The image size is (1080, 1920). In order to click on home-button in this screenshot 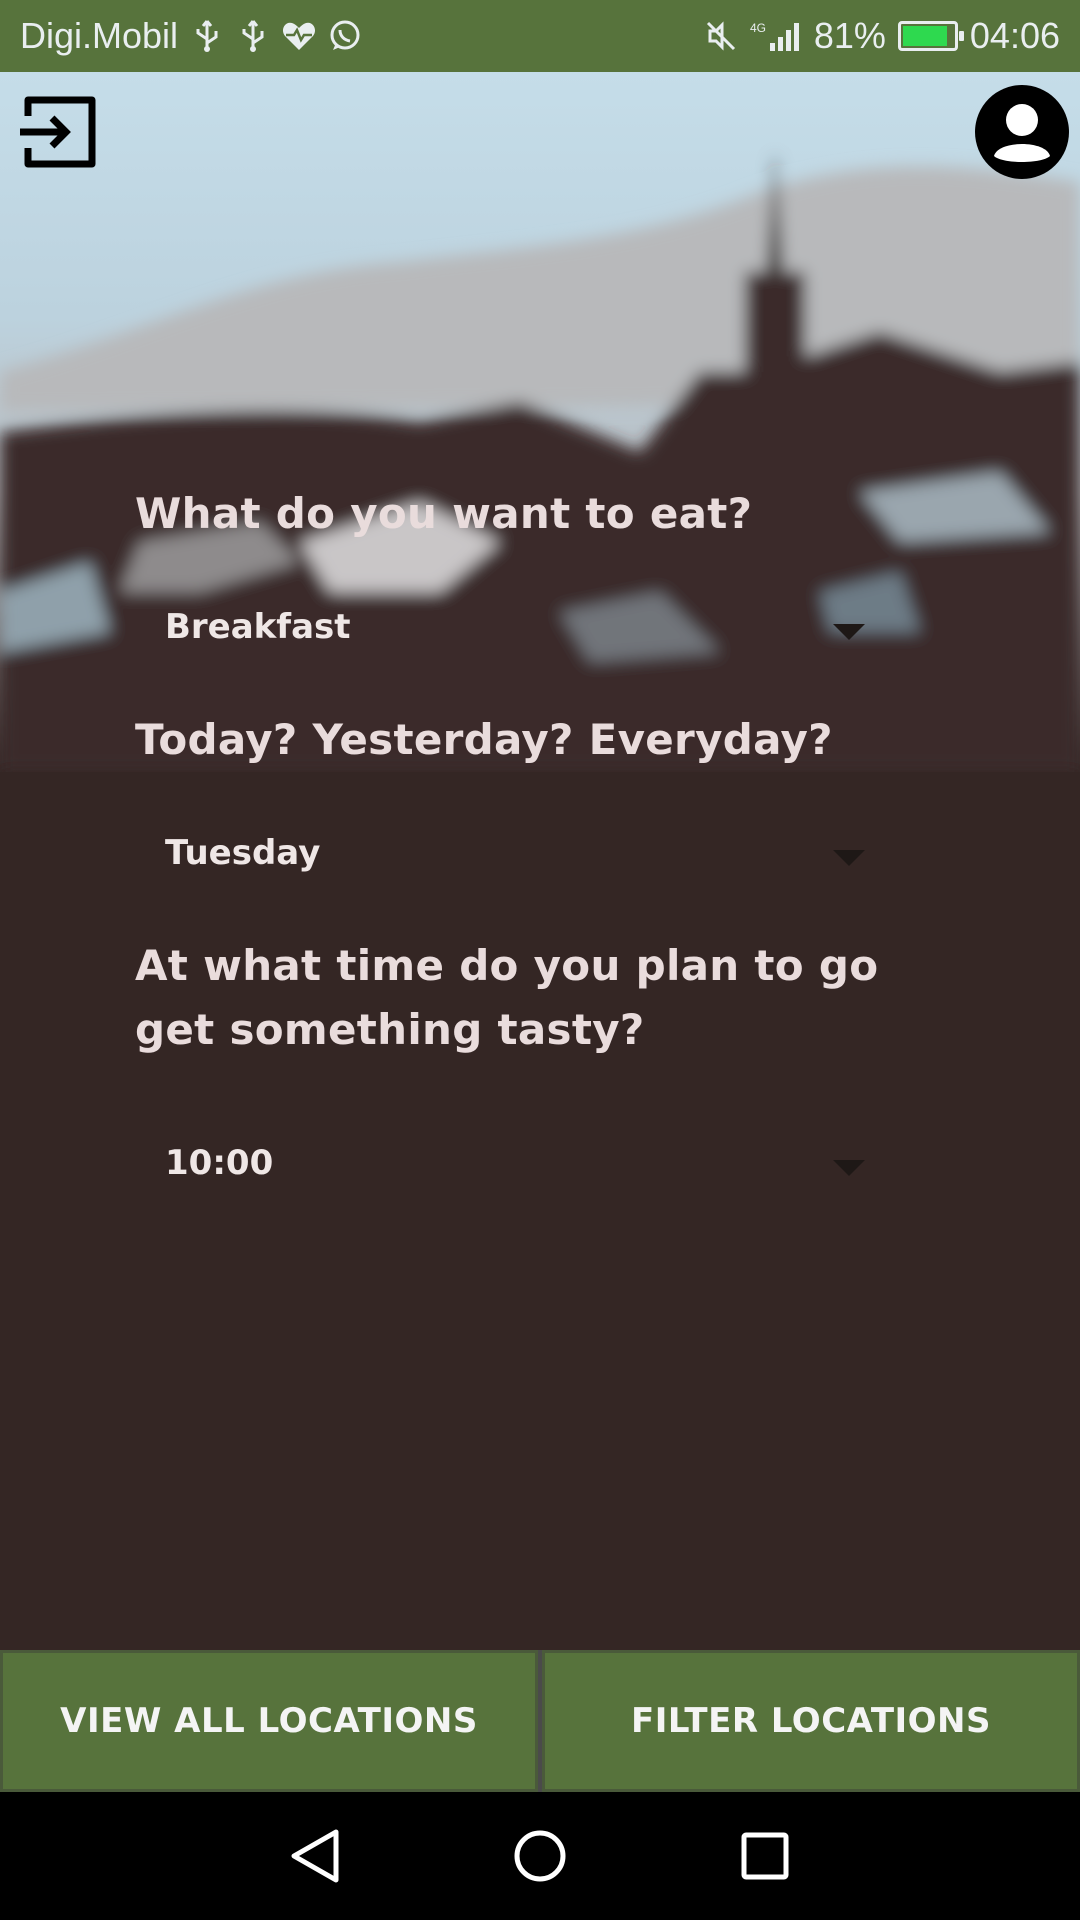, I will do `click(540, 1856)`.